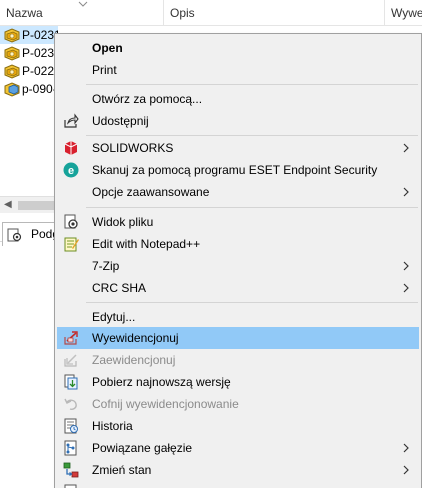 This screenshot has width=422, height=488. What do you see at coordinates (238, 470) in the screenshot?
I see `menu-item-change-state: Zmień stan` at bounding box center [238, 470].